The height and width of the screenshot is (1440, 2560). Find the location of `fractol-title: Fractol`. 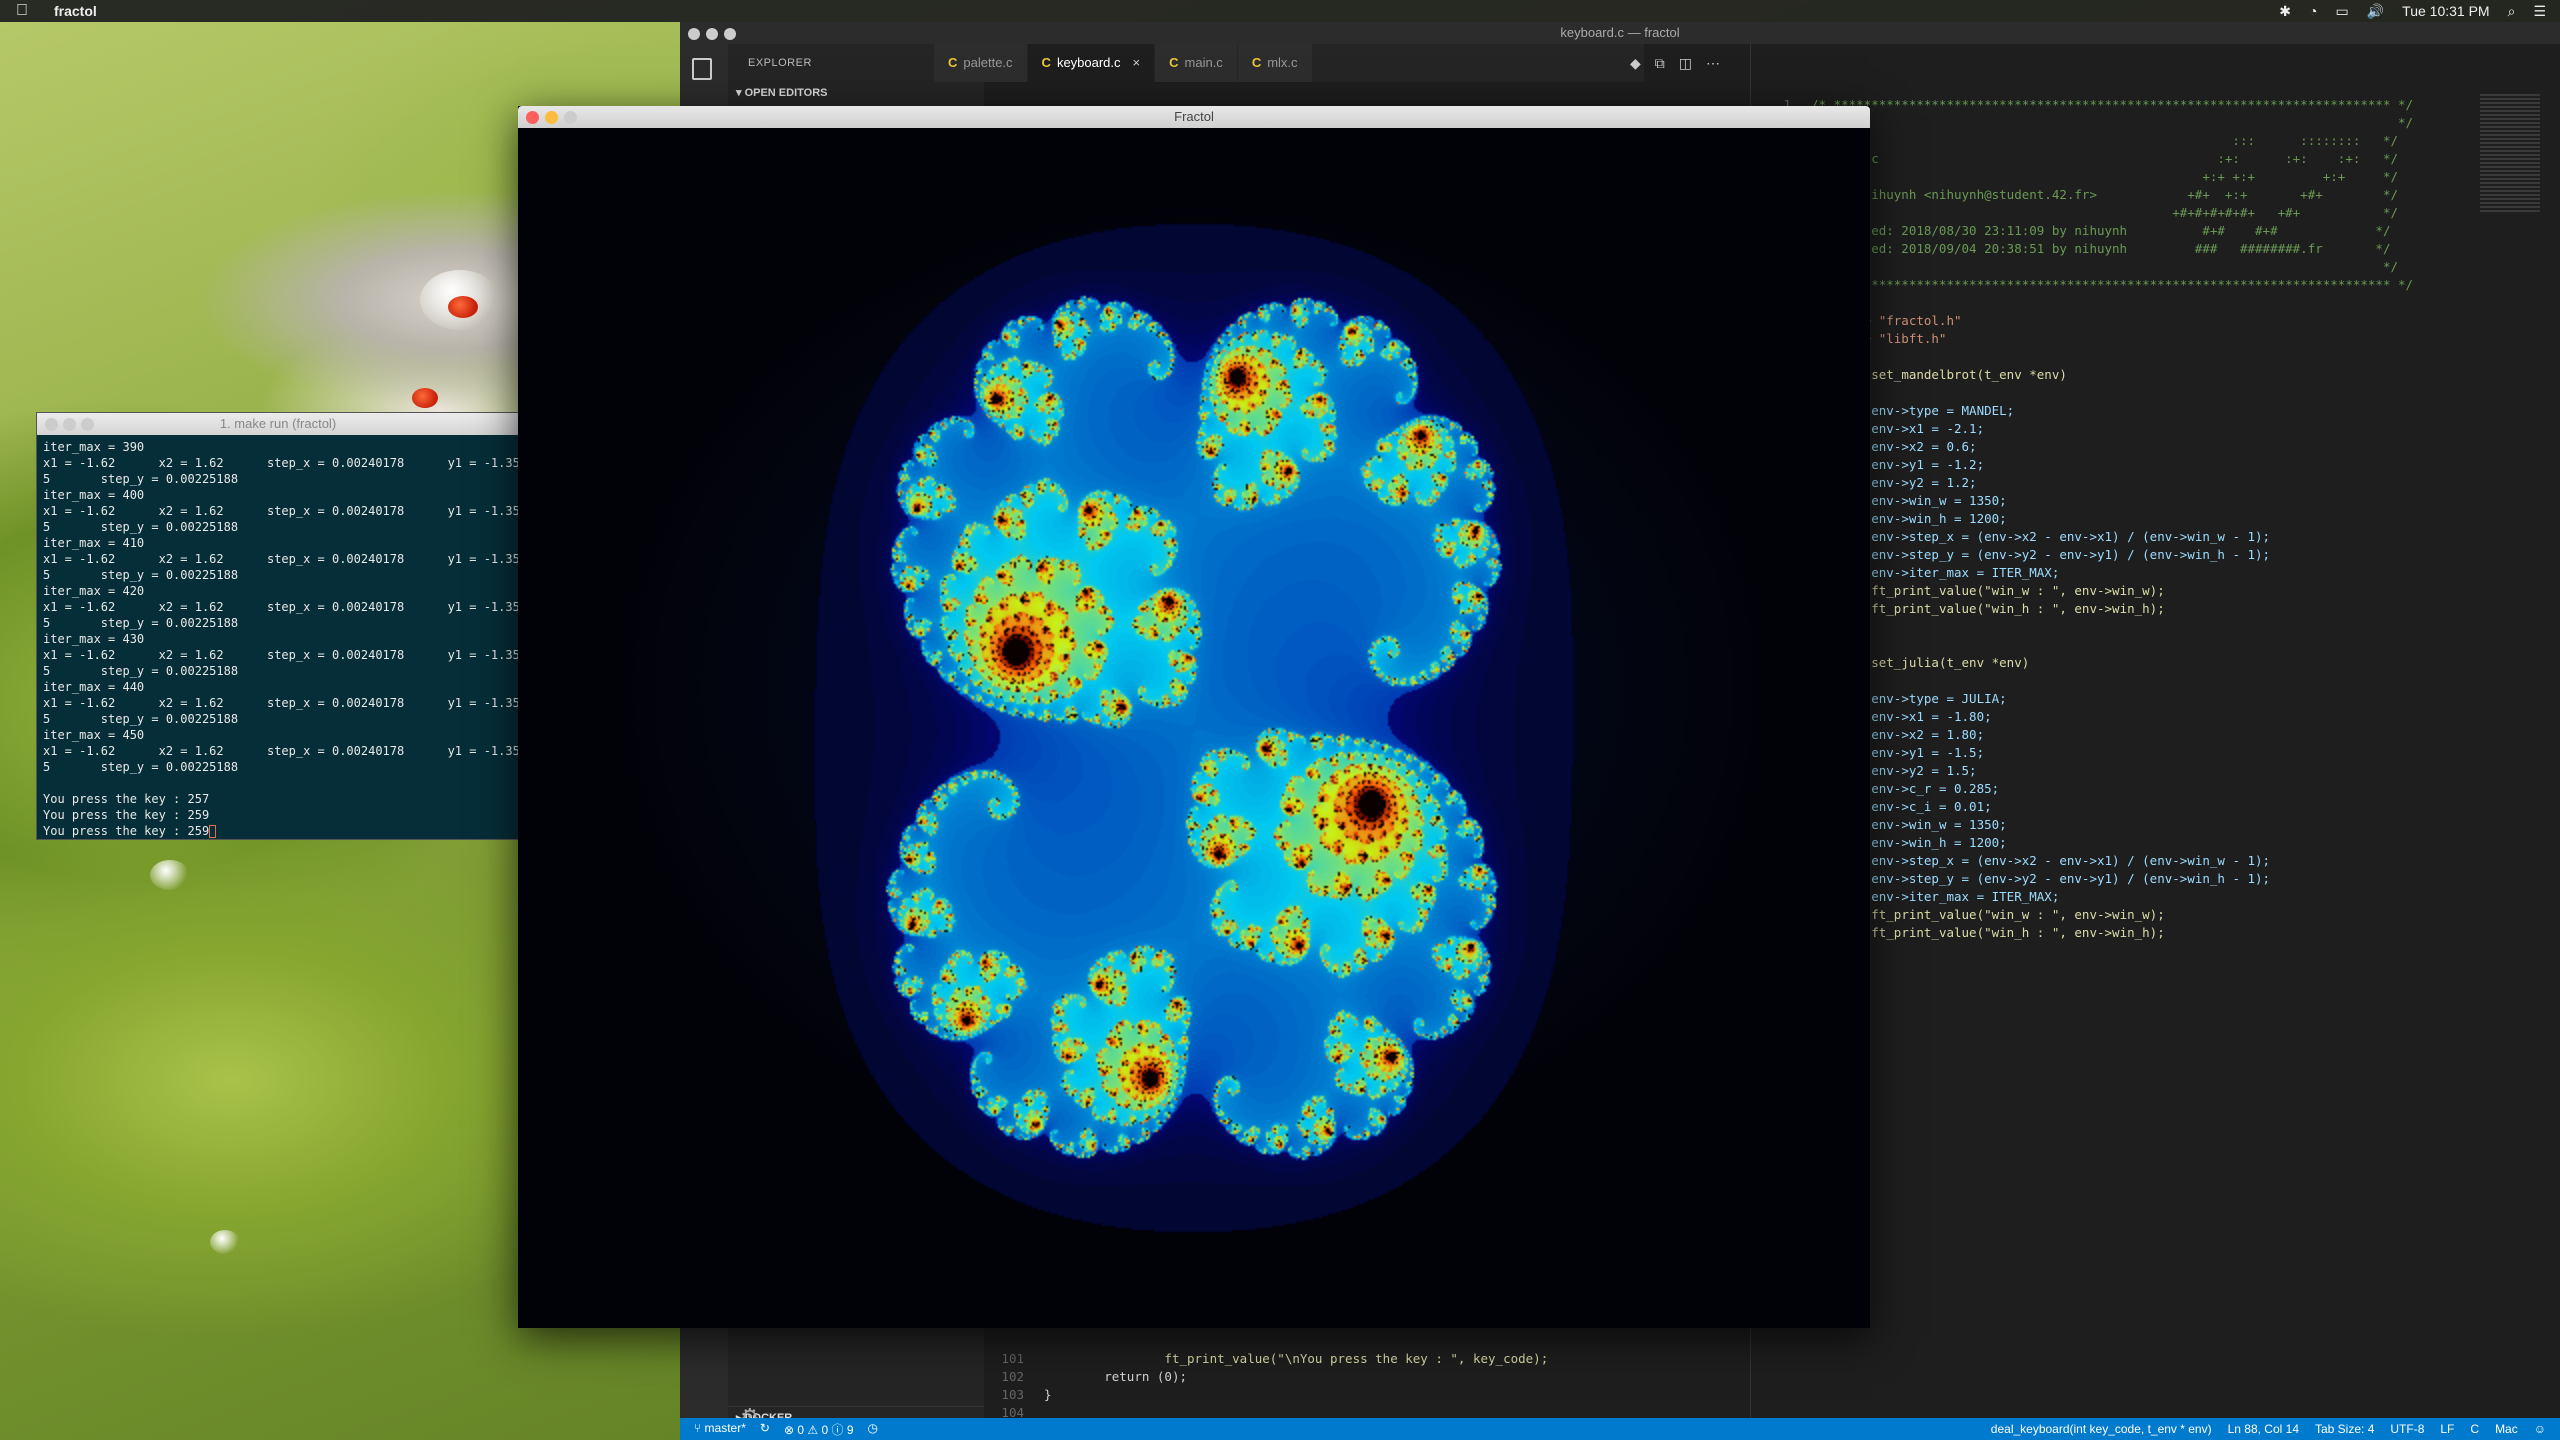

fractol-title: Fractol is located at coordinates (1194, 116).